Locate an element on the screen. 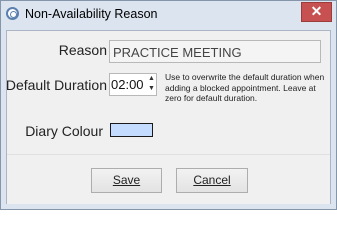 The height and width of the screenshot is (240, 337). duration-input is located at coordinates (128, 84).